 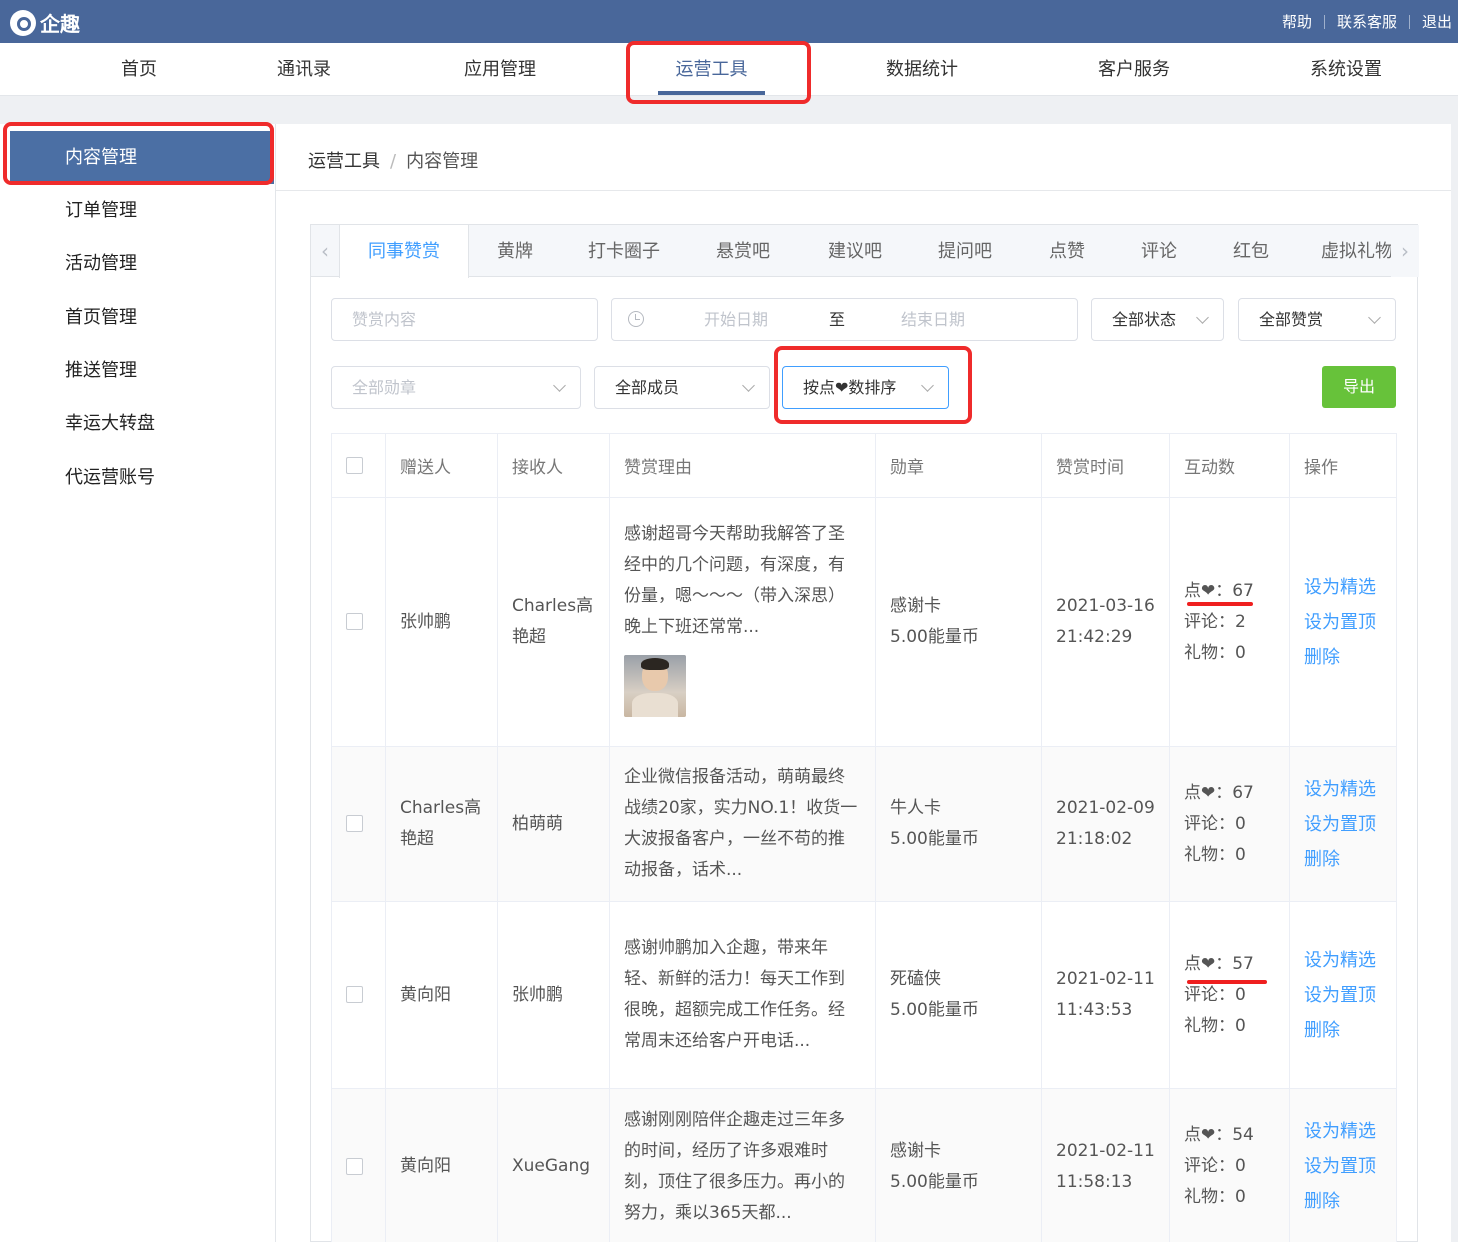 What do you see at coordinates (1157, 319) in the screenshot?
I see `status-select: 全部状态` at bounding box center [1157, 319].